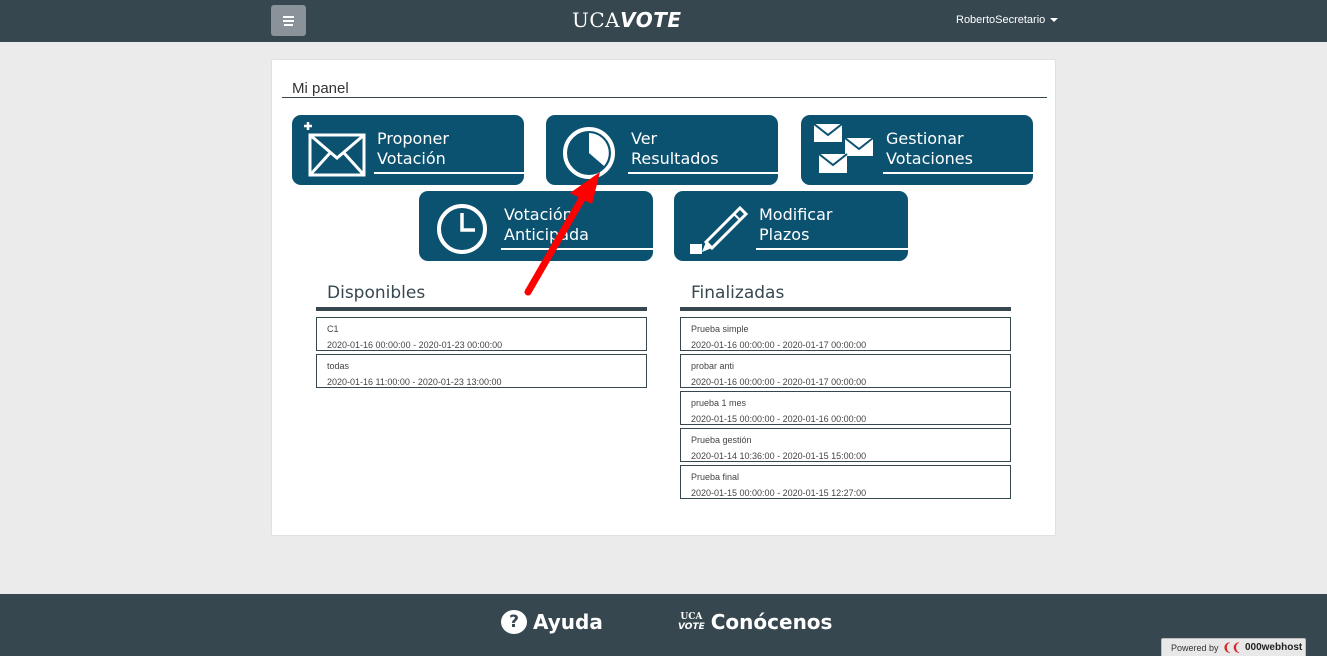 The width and height of the screenshot is (1327, 656). I want to click on question-icon: ?, so click(514, 622).